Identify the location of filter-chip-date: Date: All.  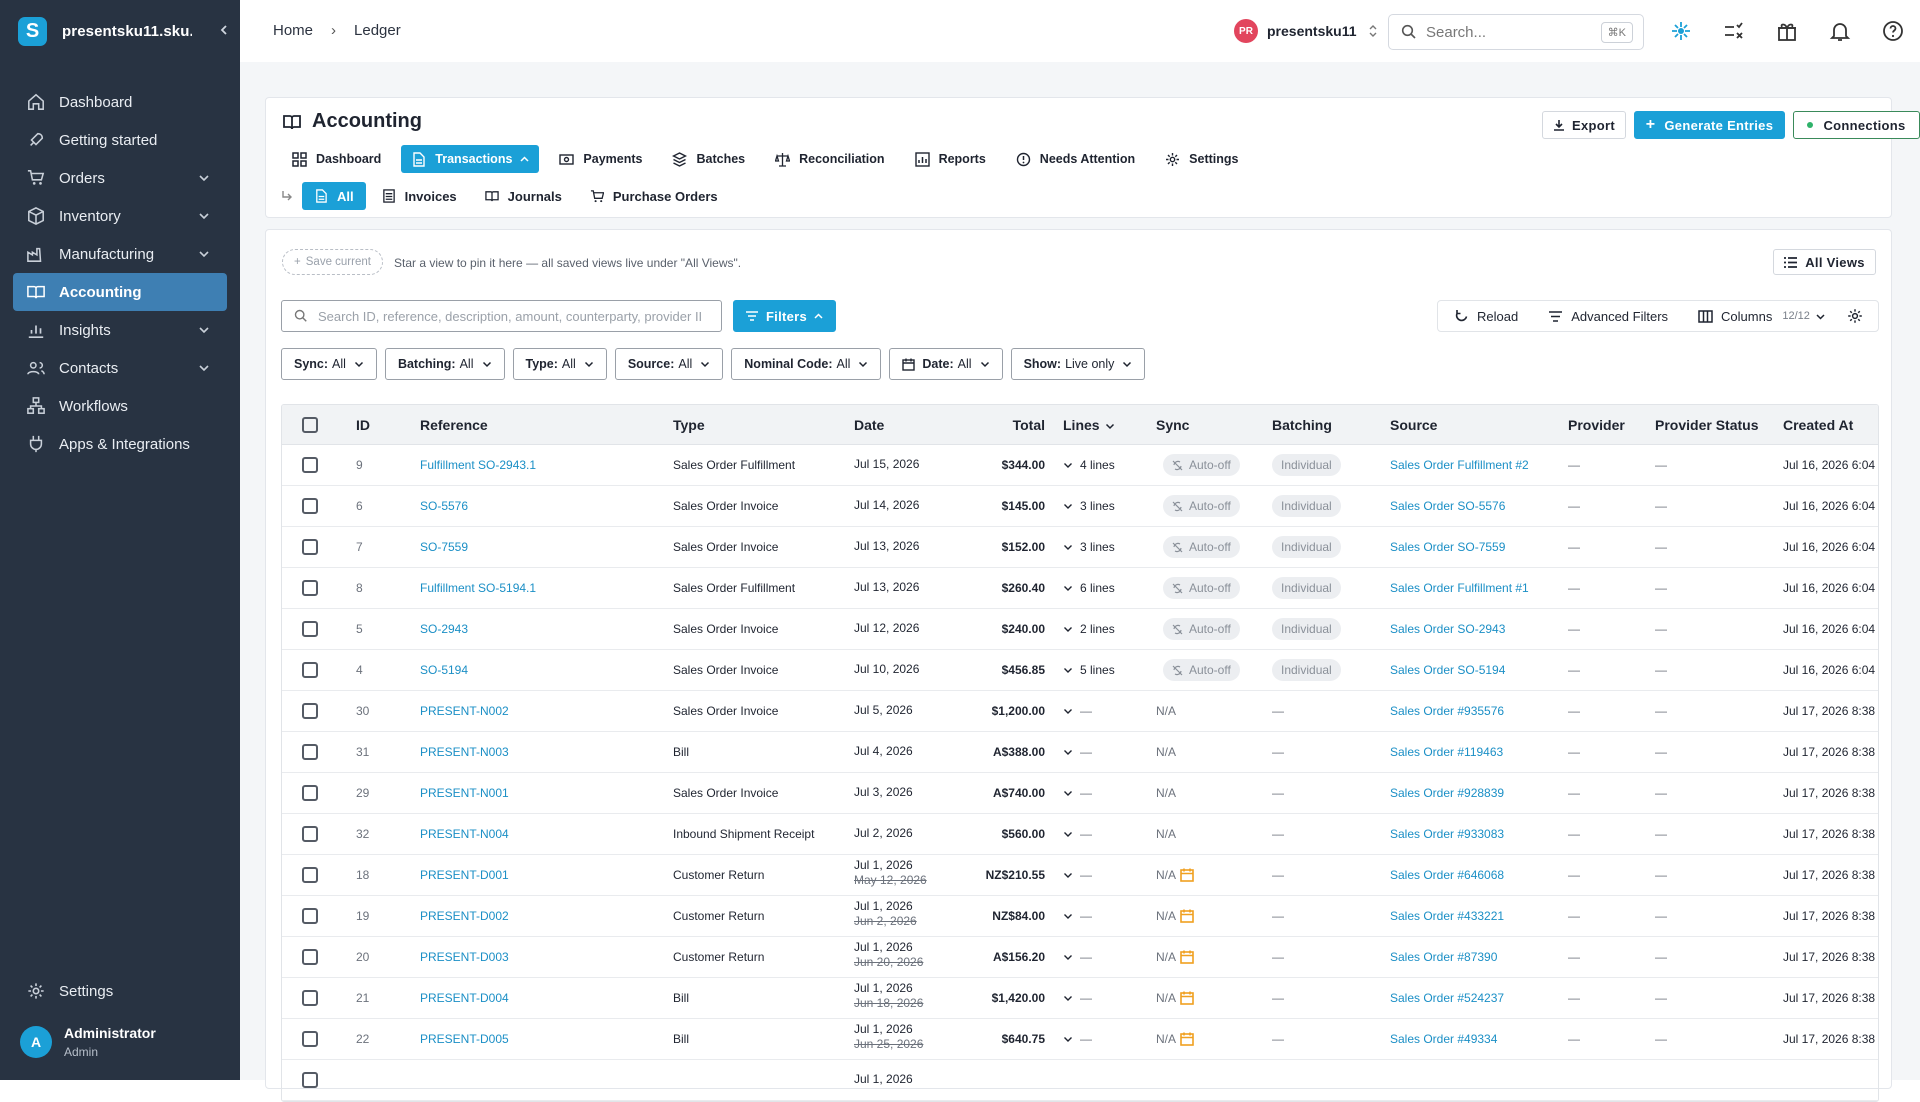
(946, 364).